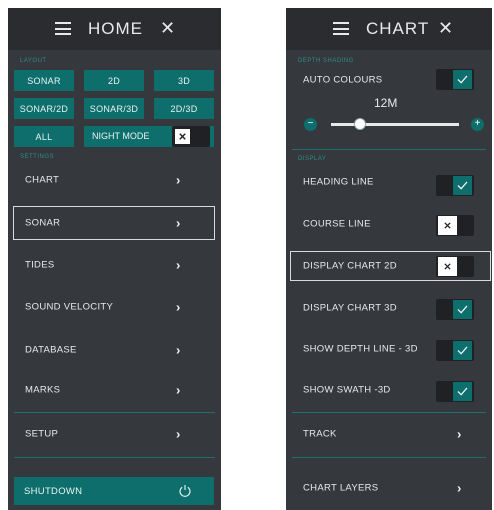 Image resolution: width=494 pixels, height=510 pixels. Describe the element at coordinates (184, 80) in the screenshot. I see `layout-3d-button: 3D` at that location.